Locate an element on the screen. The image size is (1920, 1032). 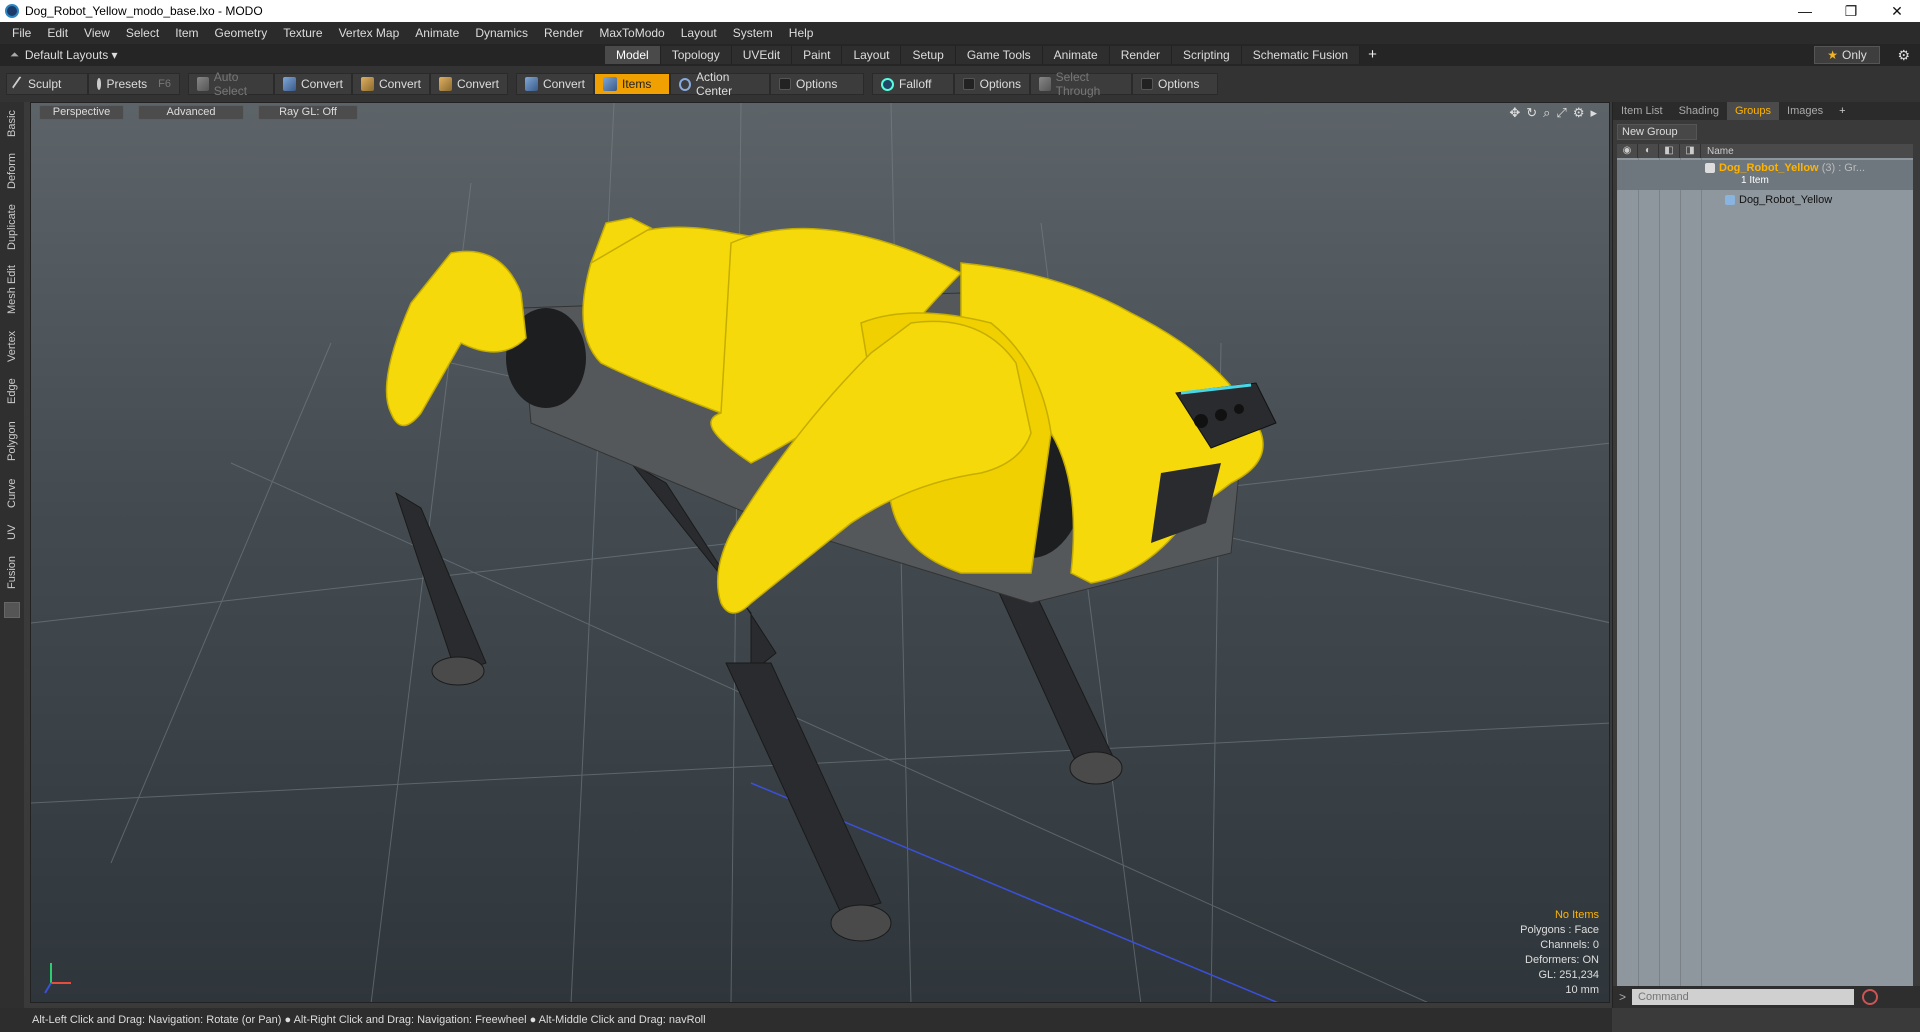
action-center-label: Action Center is located at coordinates (714, 84).